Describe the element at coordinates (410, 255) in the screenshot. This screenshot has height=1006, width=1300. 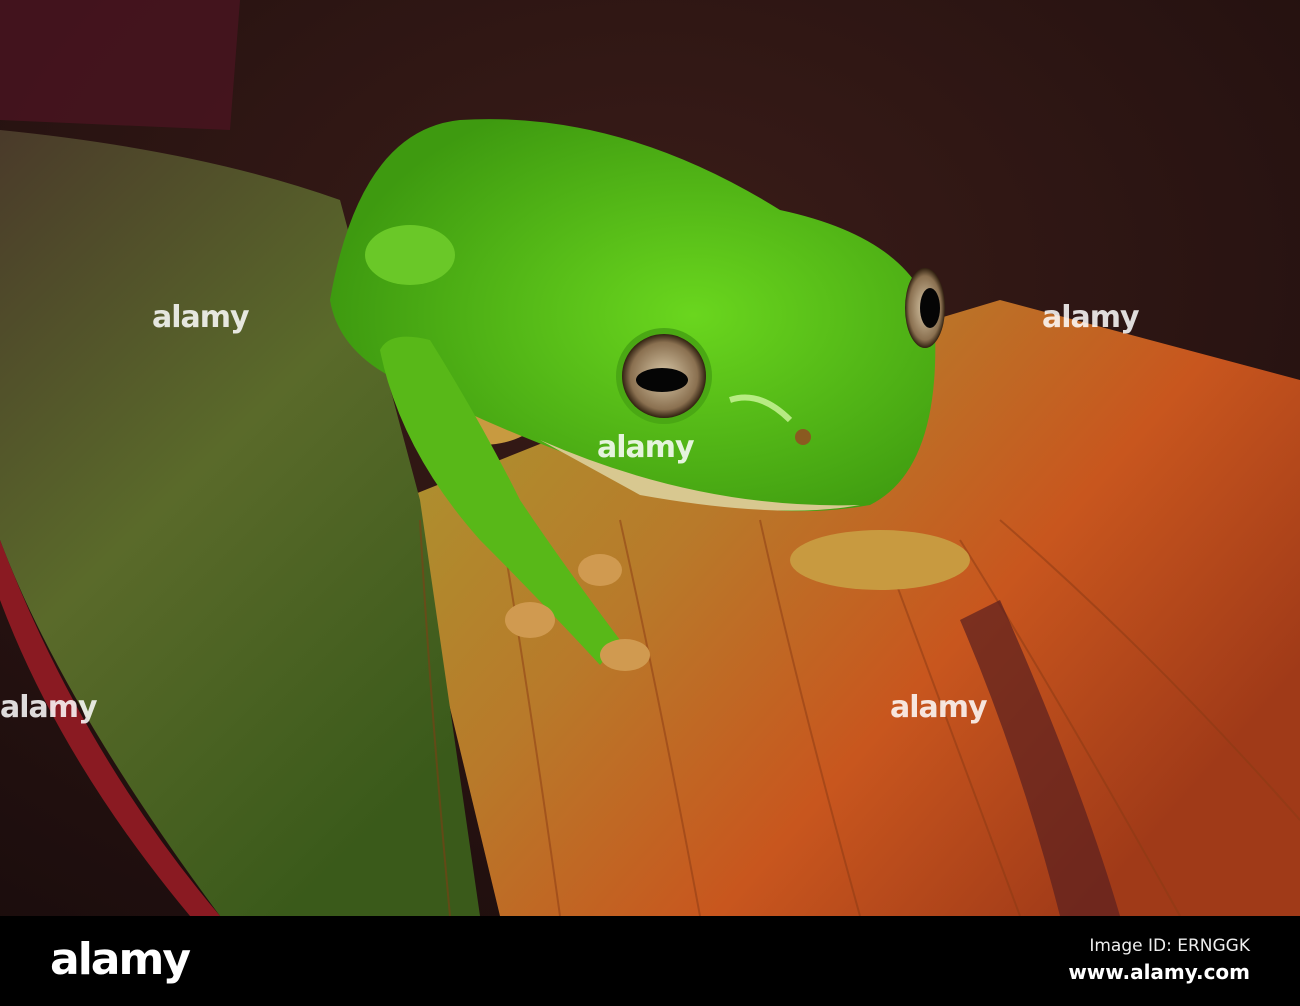
I see `frog-back-leg` at that location.